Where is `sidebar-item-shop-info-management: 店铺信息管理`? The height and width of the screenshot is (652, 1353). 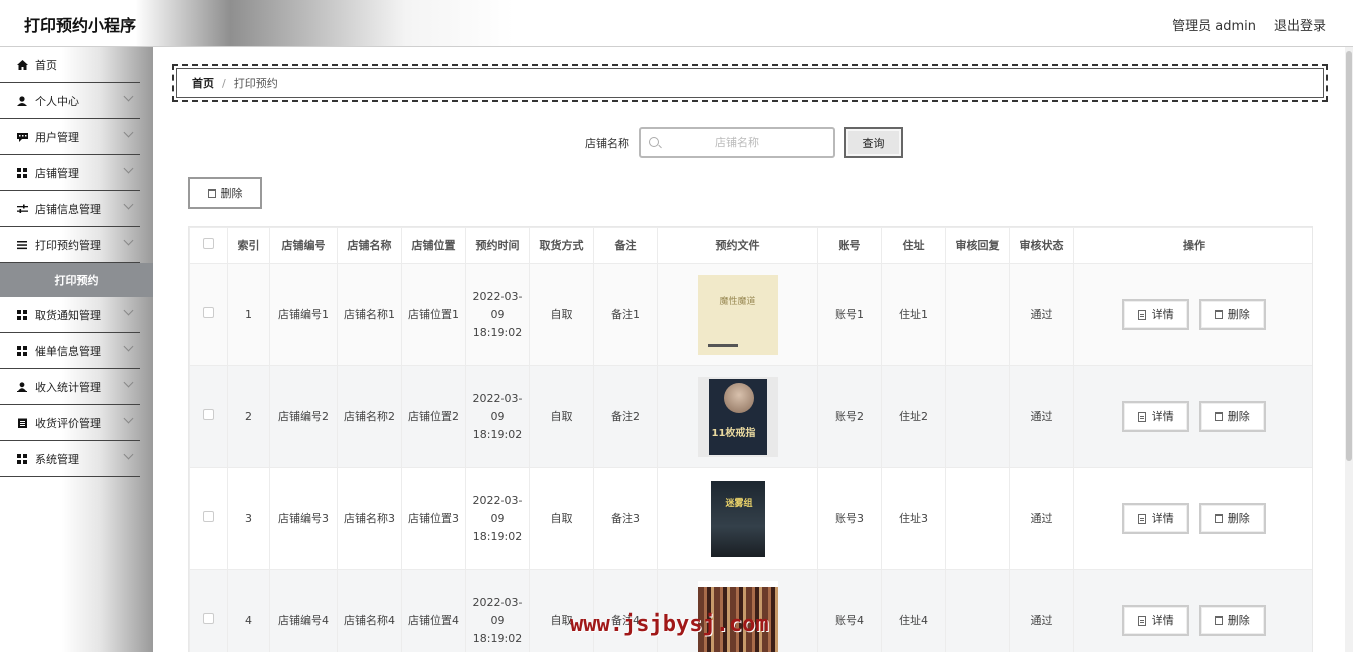 sidebar-item-shop-info-management: 店铺信息管理 is located at coordinates (70, 209).